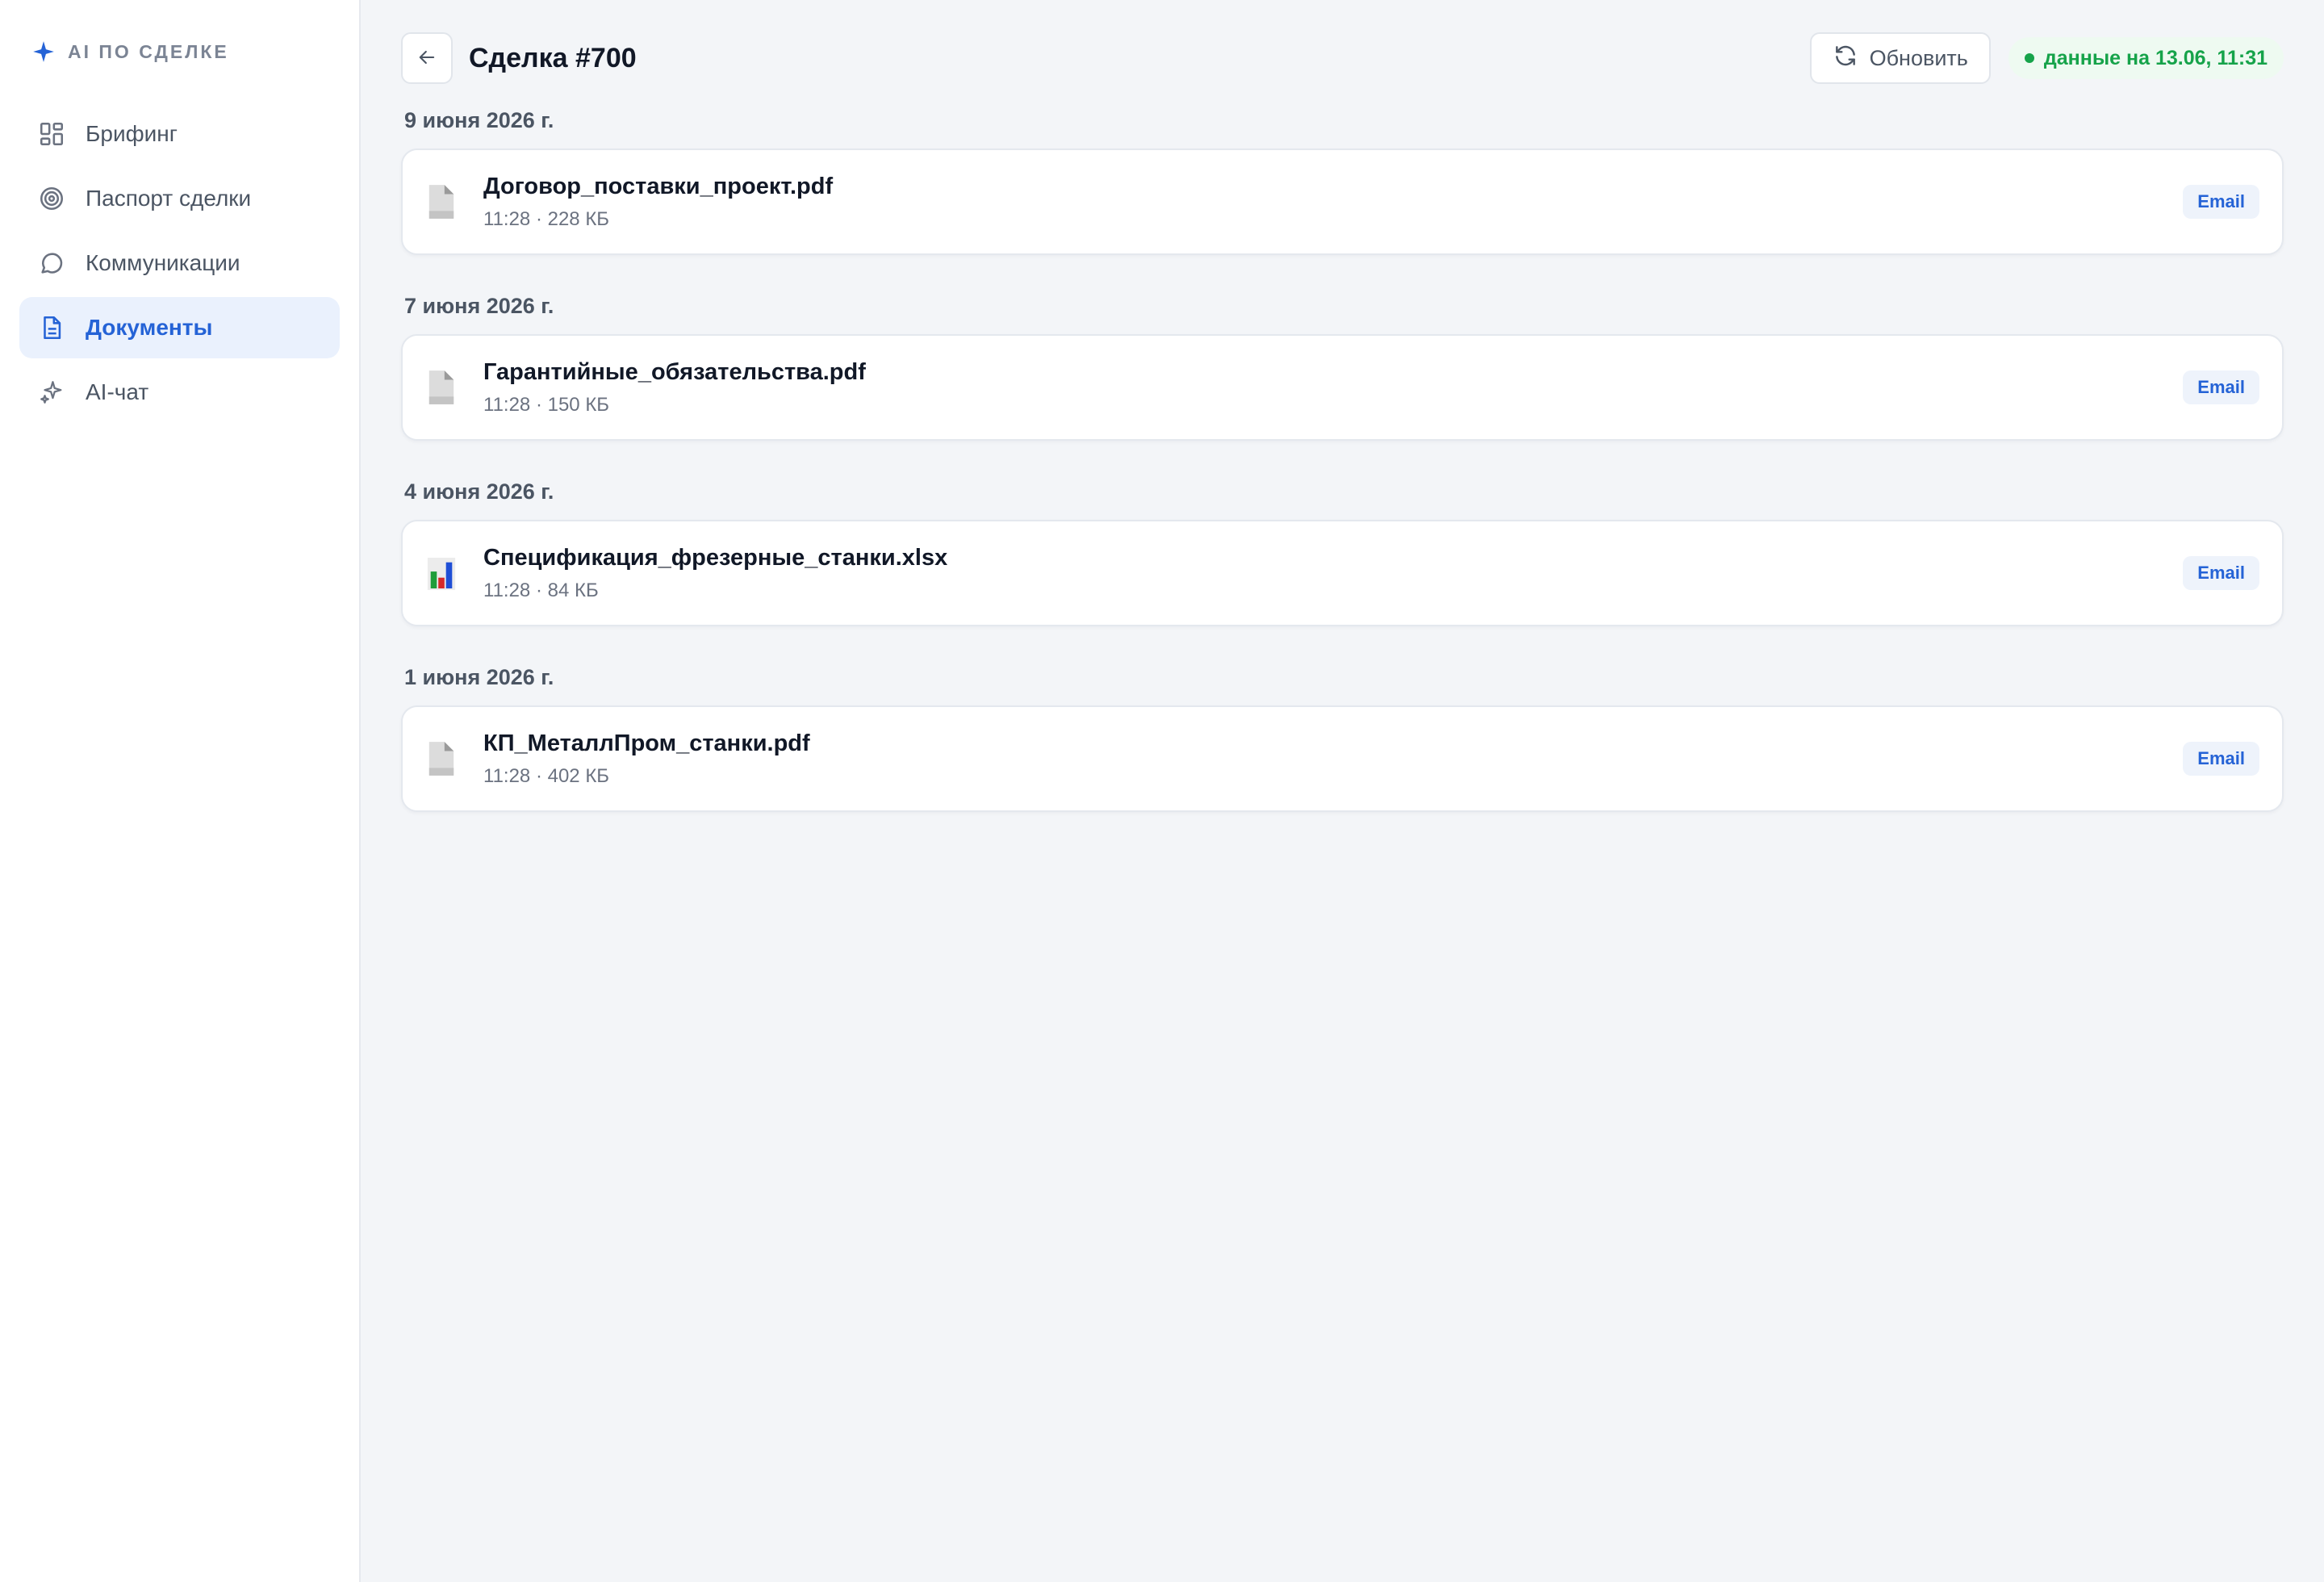 The image size is (2324, 1582). Describe the element at coordinates (479, 306) in the screenshot. I see `group-date: 7 июня 2026 г.` at that location.